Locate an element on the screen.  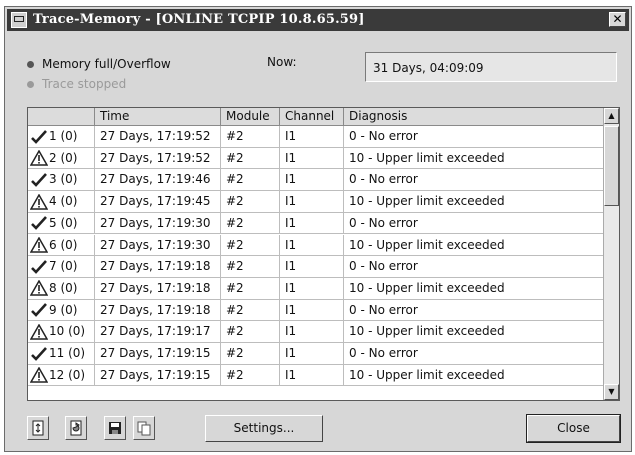
cell-id-text: 1 (0) is located at coordinates (63, 136).